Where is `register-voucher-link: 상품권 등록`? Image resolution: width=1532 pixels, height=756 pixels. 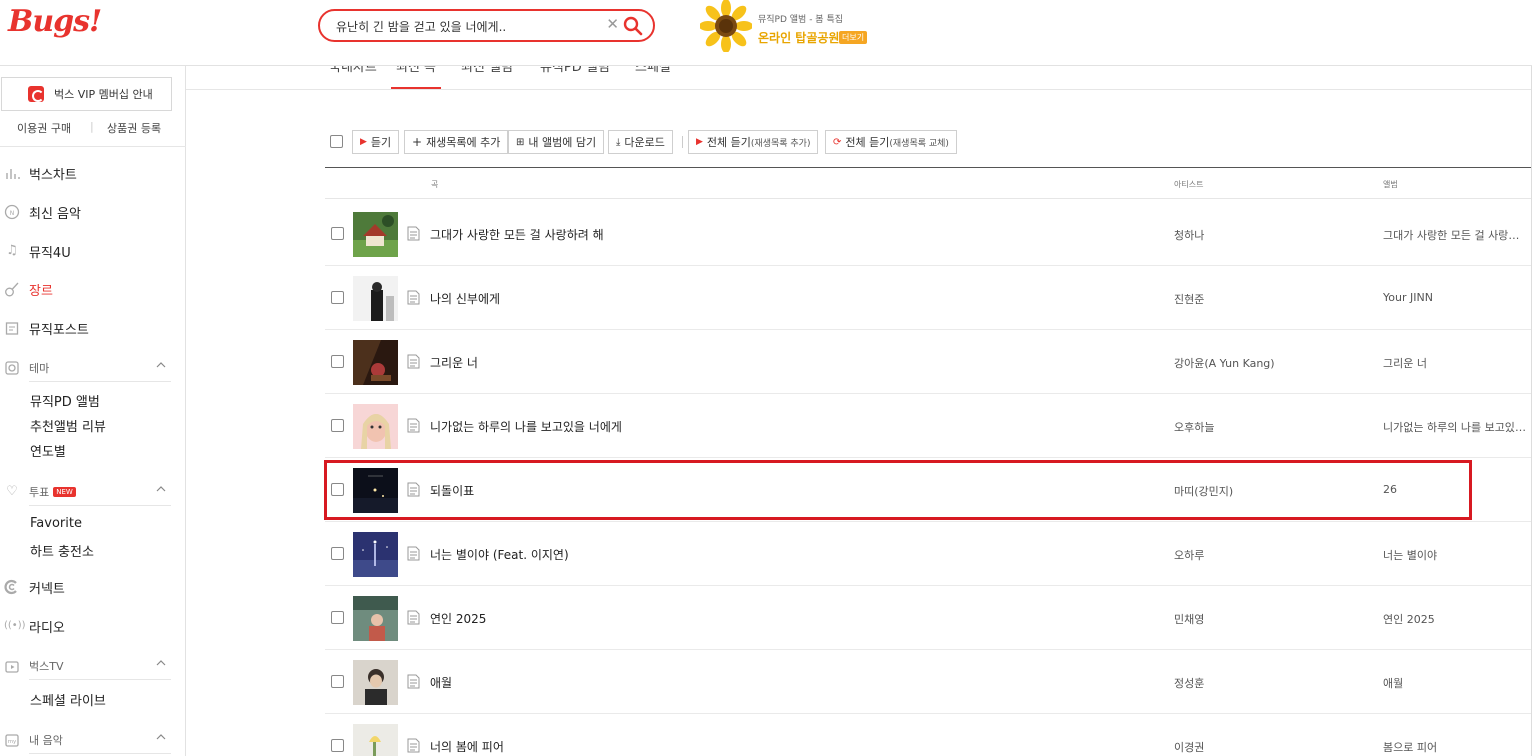 register-voucher-link: 상품권 등록 is located at coordinates (134, 128).